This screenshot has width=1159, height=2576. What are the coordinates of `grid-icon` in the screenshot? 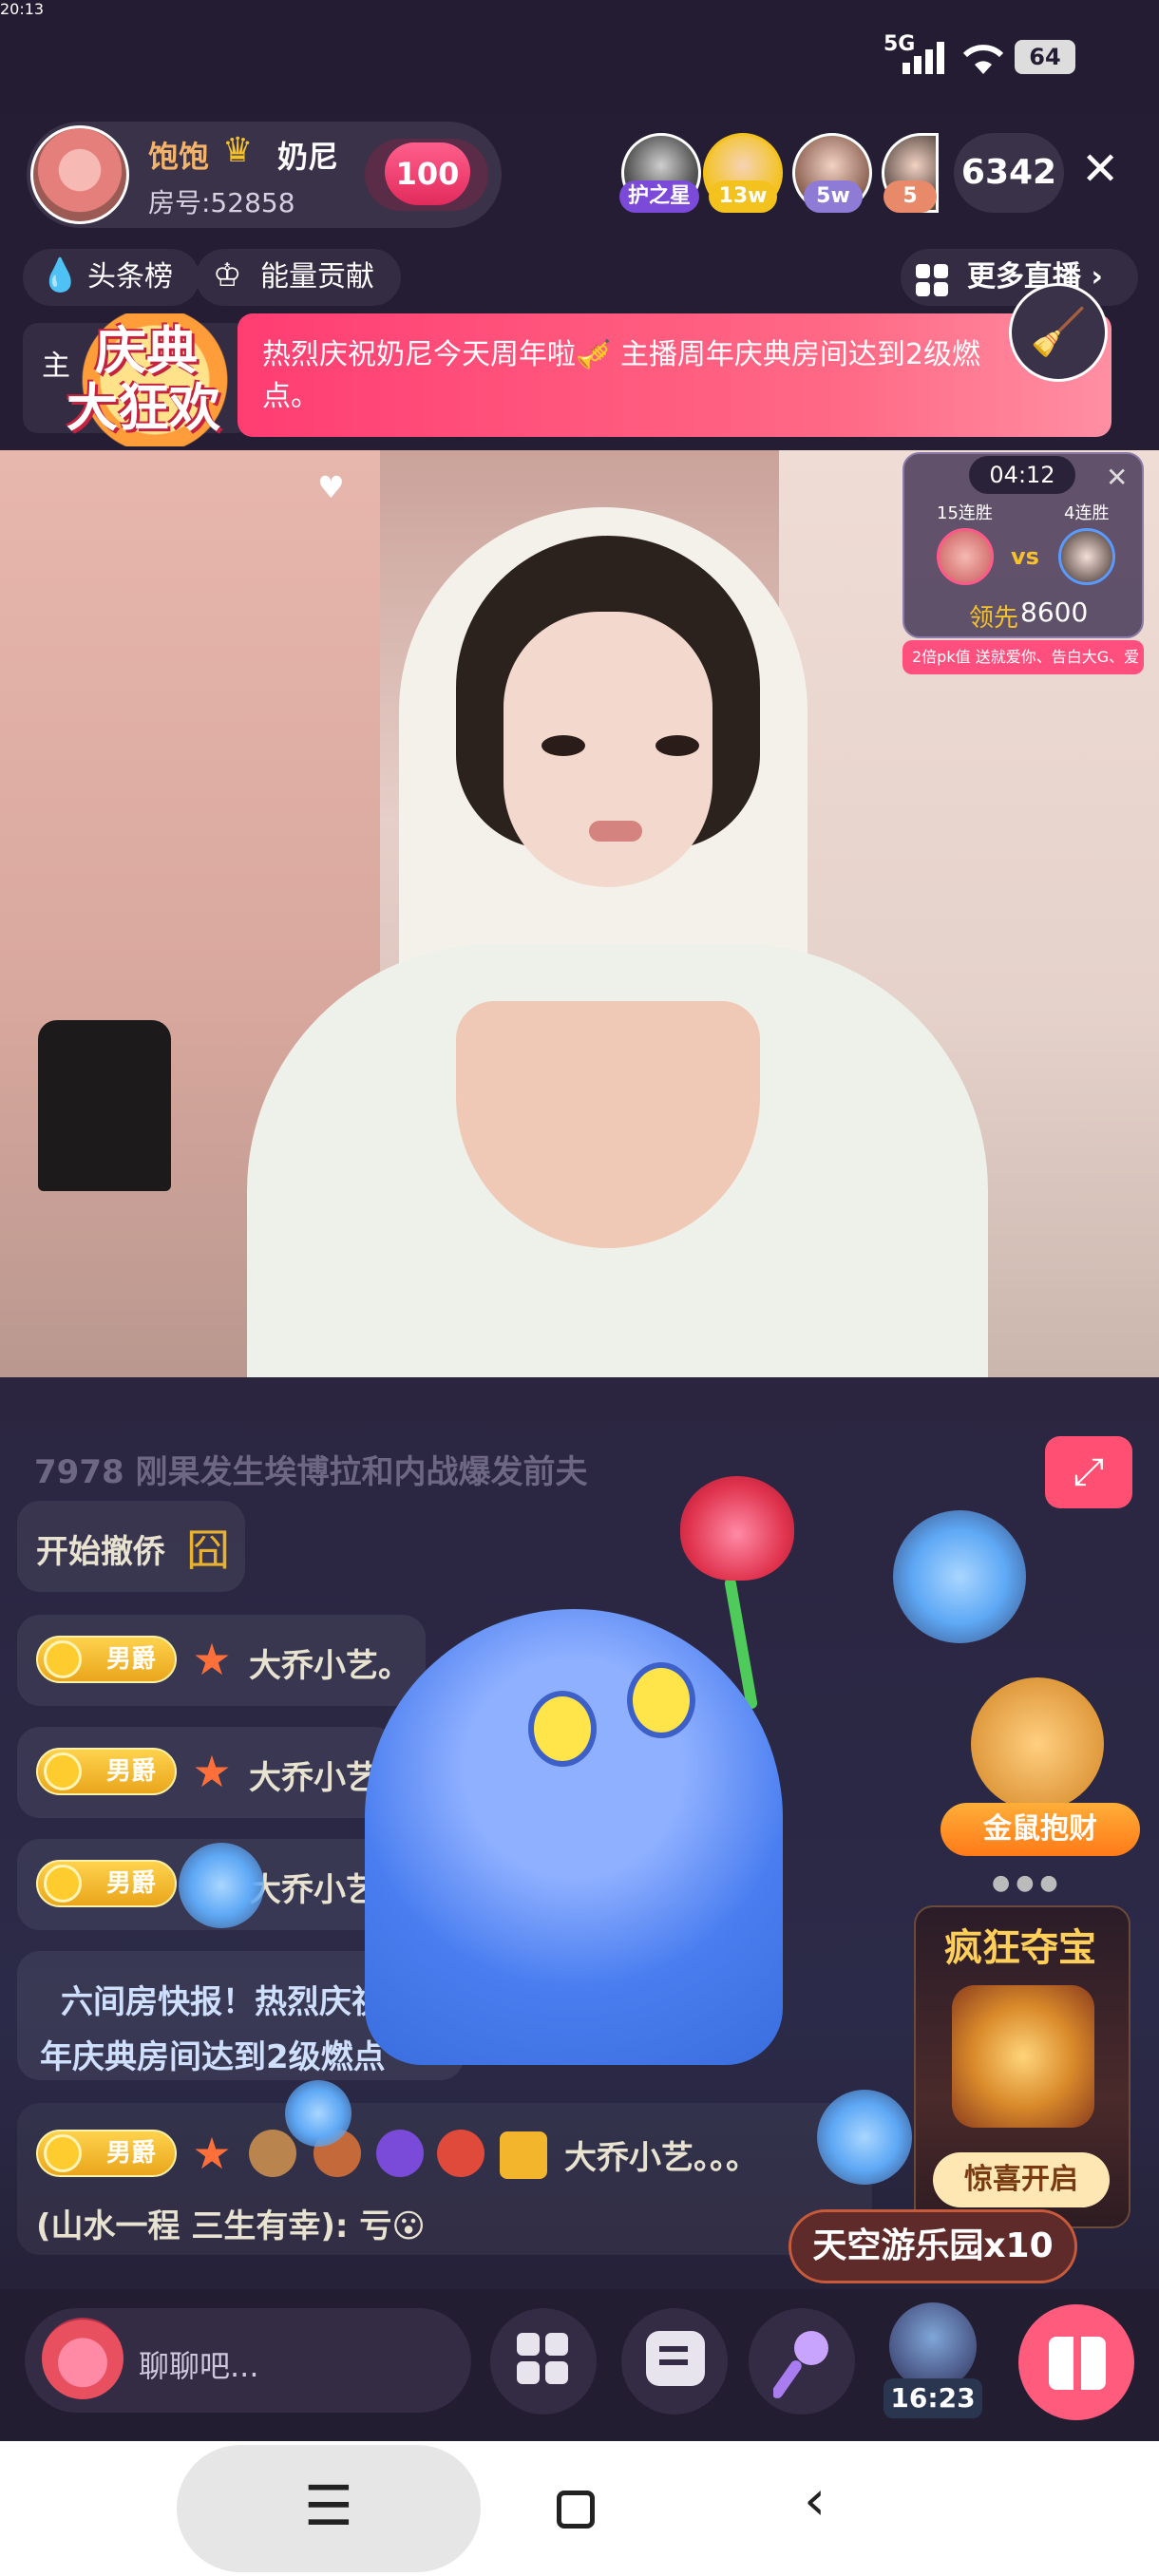 It's located at (932, 280).